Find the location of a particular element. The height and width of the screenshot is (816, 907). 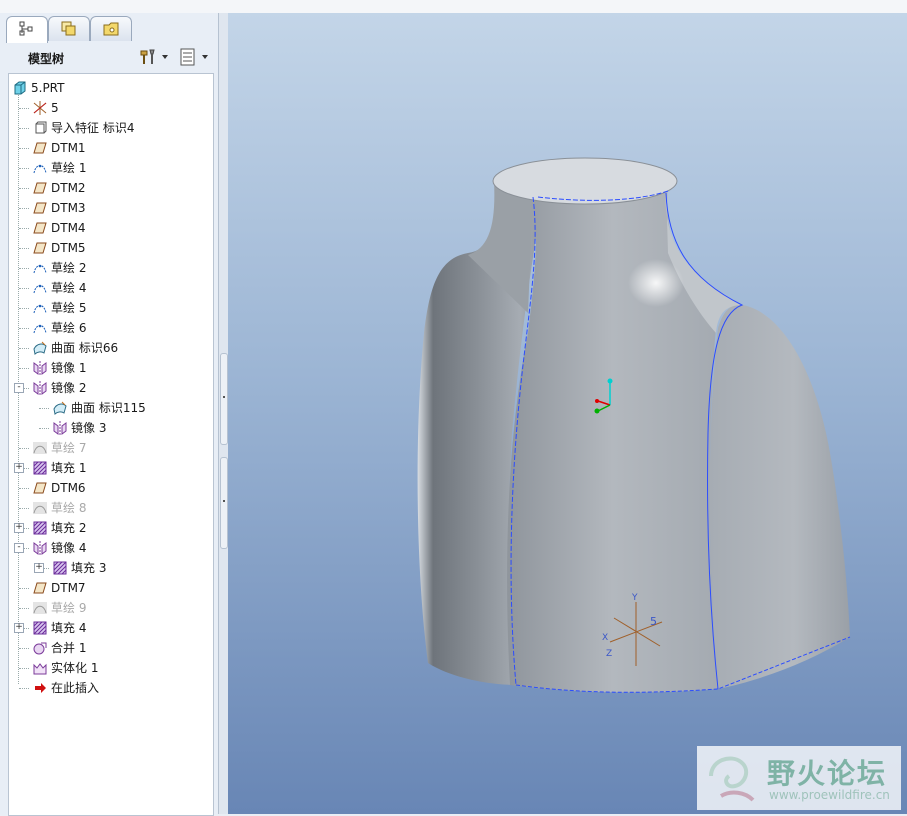

tree-item-label: DTM3 is located at coordinates (68, 208).